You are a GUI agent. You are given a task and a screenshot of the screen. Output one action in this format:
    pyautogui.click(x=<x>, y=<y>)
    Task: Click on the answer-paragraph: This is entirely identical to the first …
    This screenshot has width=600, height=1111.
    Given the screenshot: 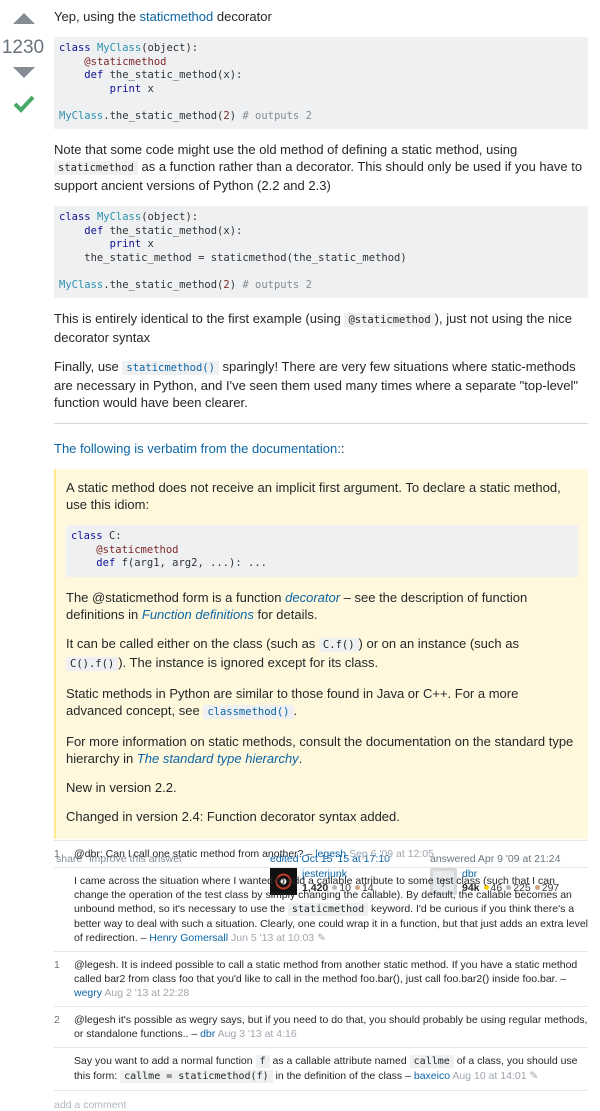 What is the action you would take?
    pyautogui.click(x=313, y=328)
    